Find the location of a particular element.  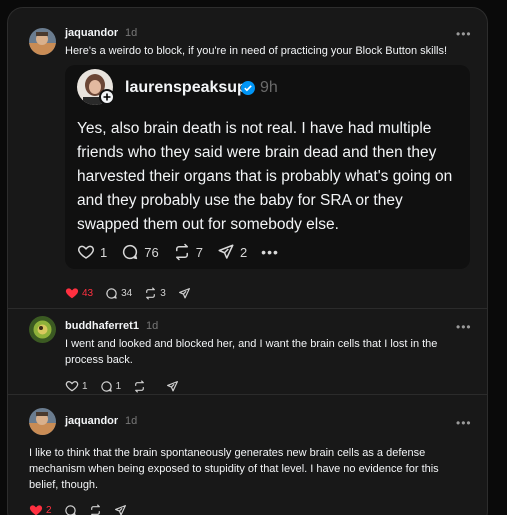

quote-username: laurenspeaksup is located at coordinates (186, 88).